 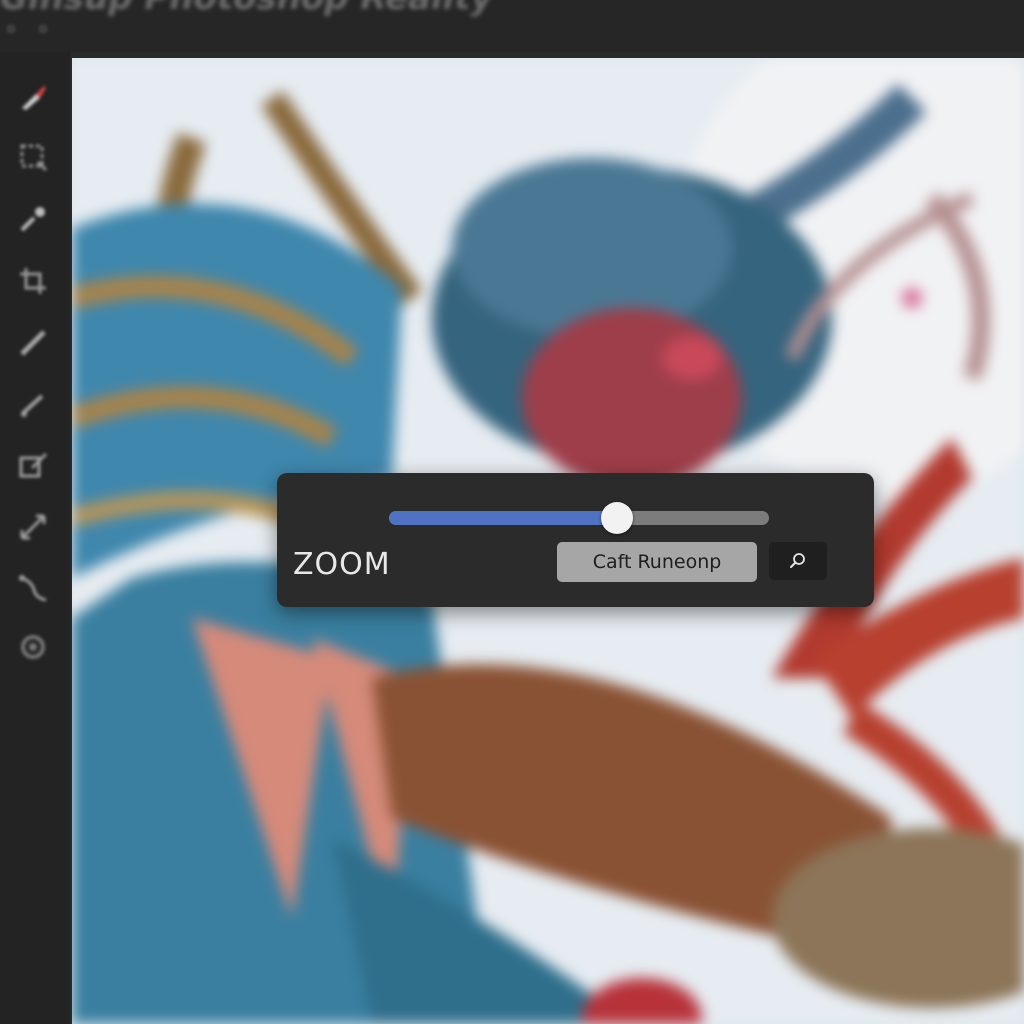 I want to click on pencil-tool-icon, so click(x=33, y=343).